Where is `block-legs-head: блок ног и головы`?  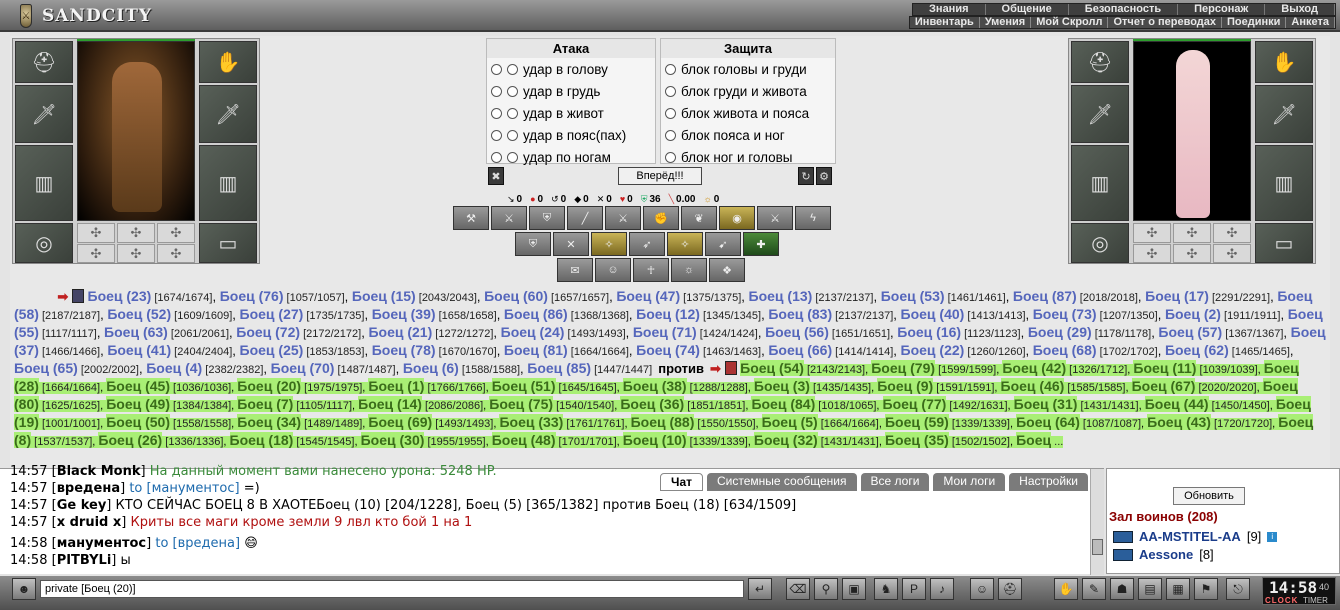
block-legs-head: блок ног и головы is located at coordinates (748, 157).